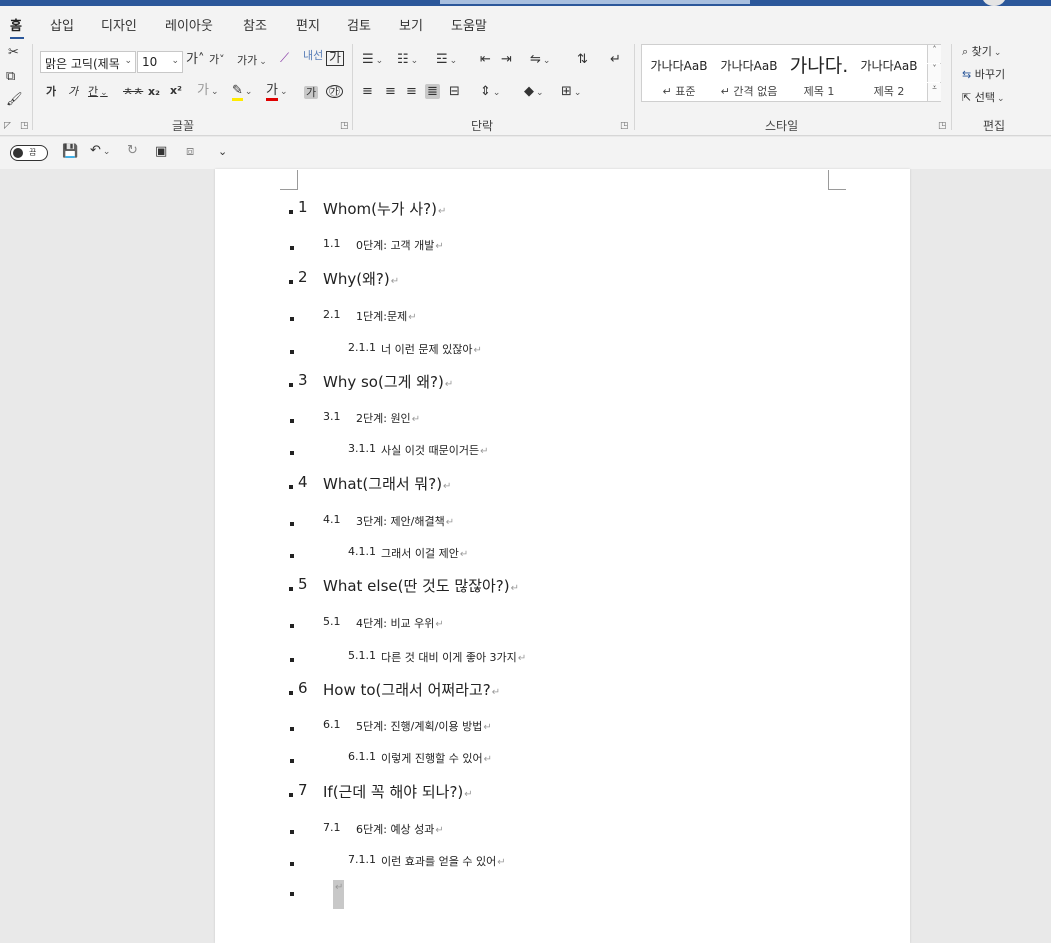  What do you see at coordinates (88, 62) in the screenshot?
I see `font-name-combo: 맑은 고딕(제목 ⌄` at bounding box center [88, 62].